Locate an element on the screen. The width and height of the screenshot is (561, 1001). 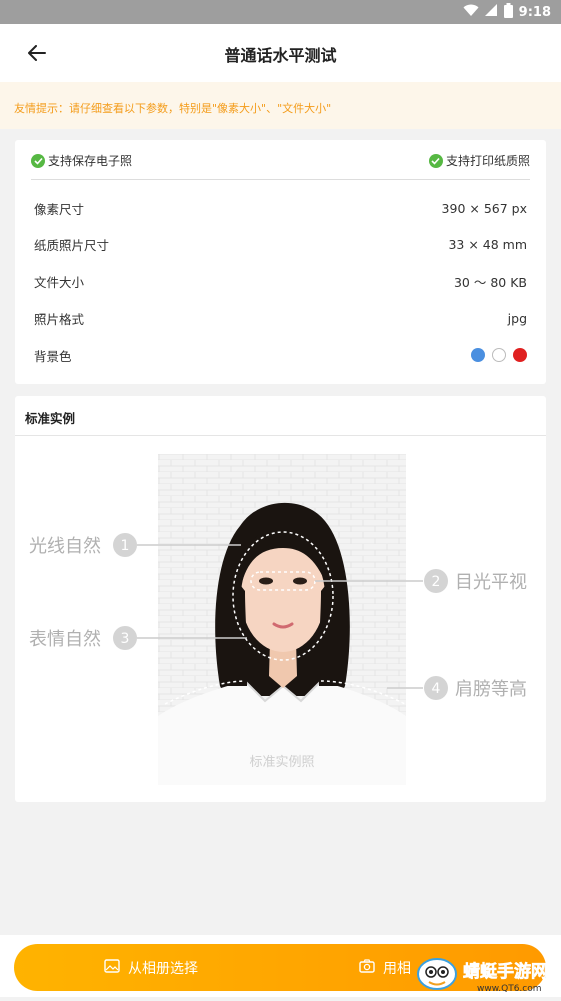
annotation-number: 2 is located at coordinates (436, 582).